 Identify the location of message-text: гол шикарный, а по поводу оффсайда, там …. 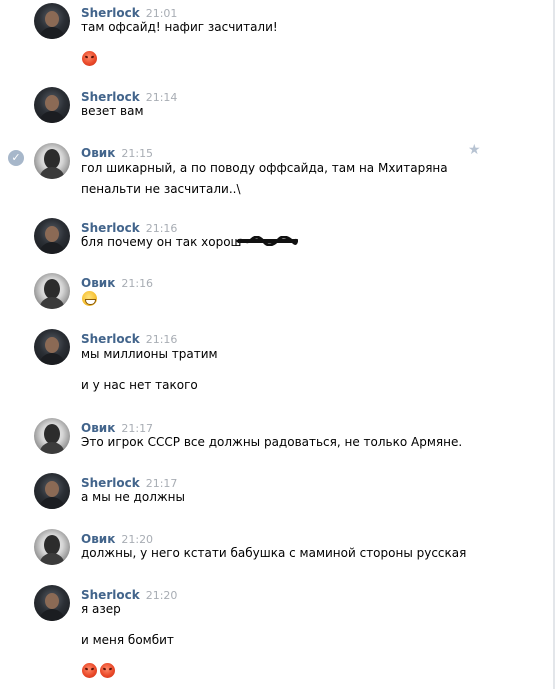
(264, 168).